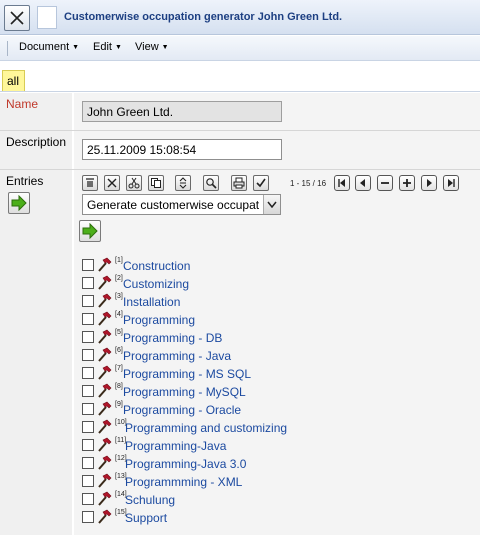 The height and width of the screenshot is (535, 480). Describe the element at coordinates (119, 278) in the screenshot. I see `entry-number: [2]` at that location.